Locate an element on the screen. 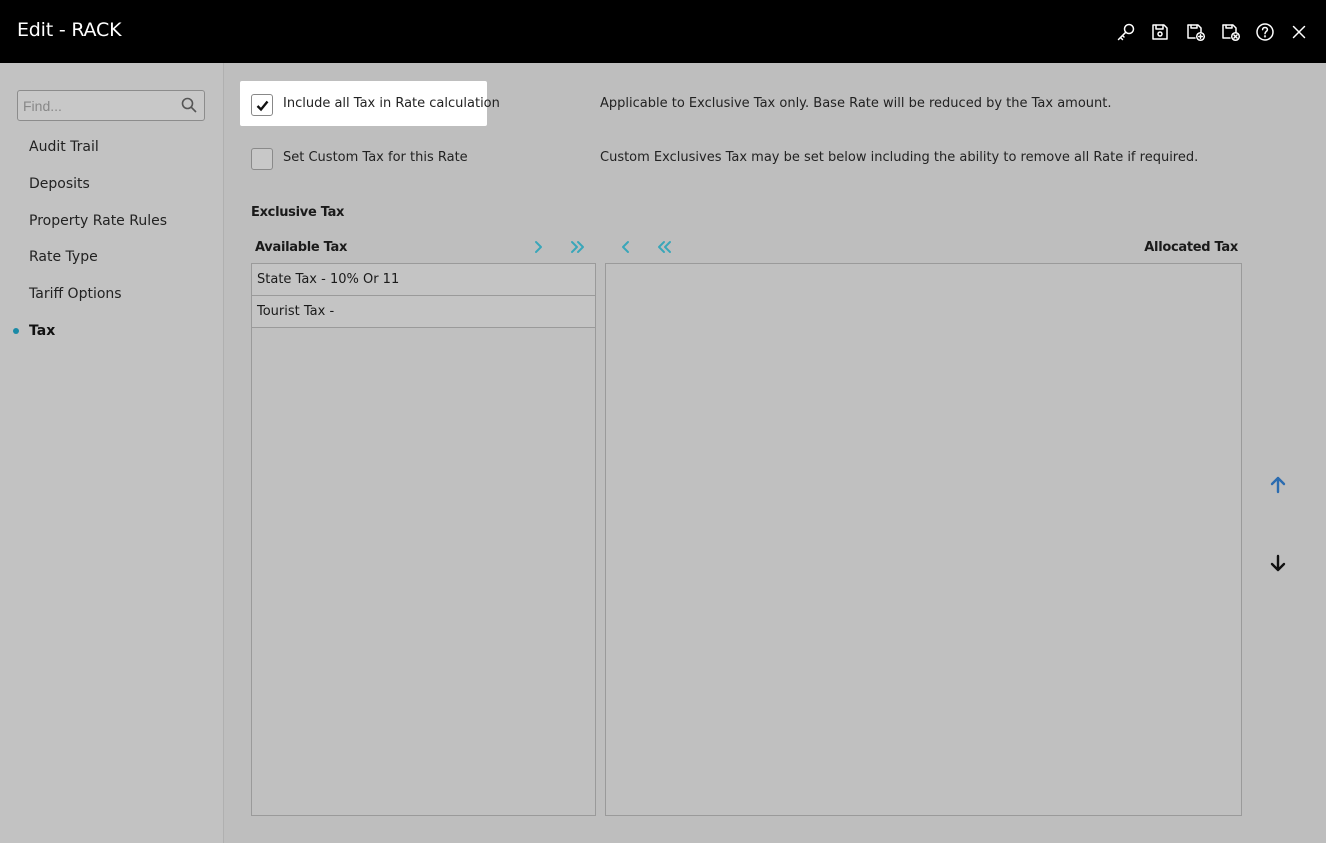 The width and height of the screenshot is (1326, 843). allocated-tax-header: Allocated Tax is located at coordinates (1191, 247).